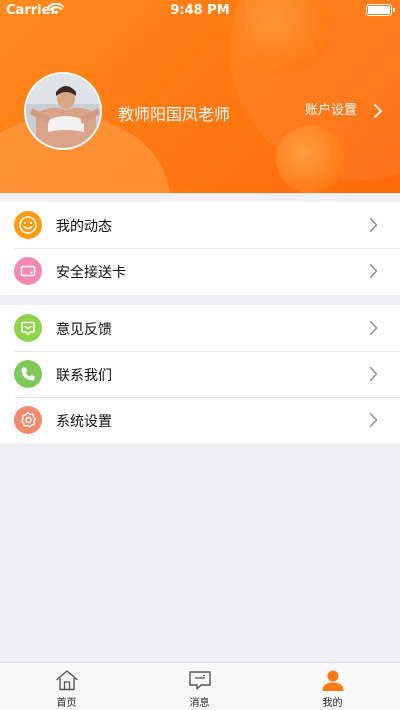 Image resolution: width=400 pixels, height=710 pixels. I want to click on clock: 9:48 PM, so click(200, 10).